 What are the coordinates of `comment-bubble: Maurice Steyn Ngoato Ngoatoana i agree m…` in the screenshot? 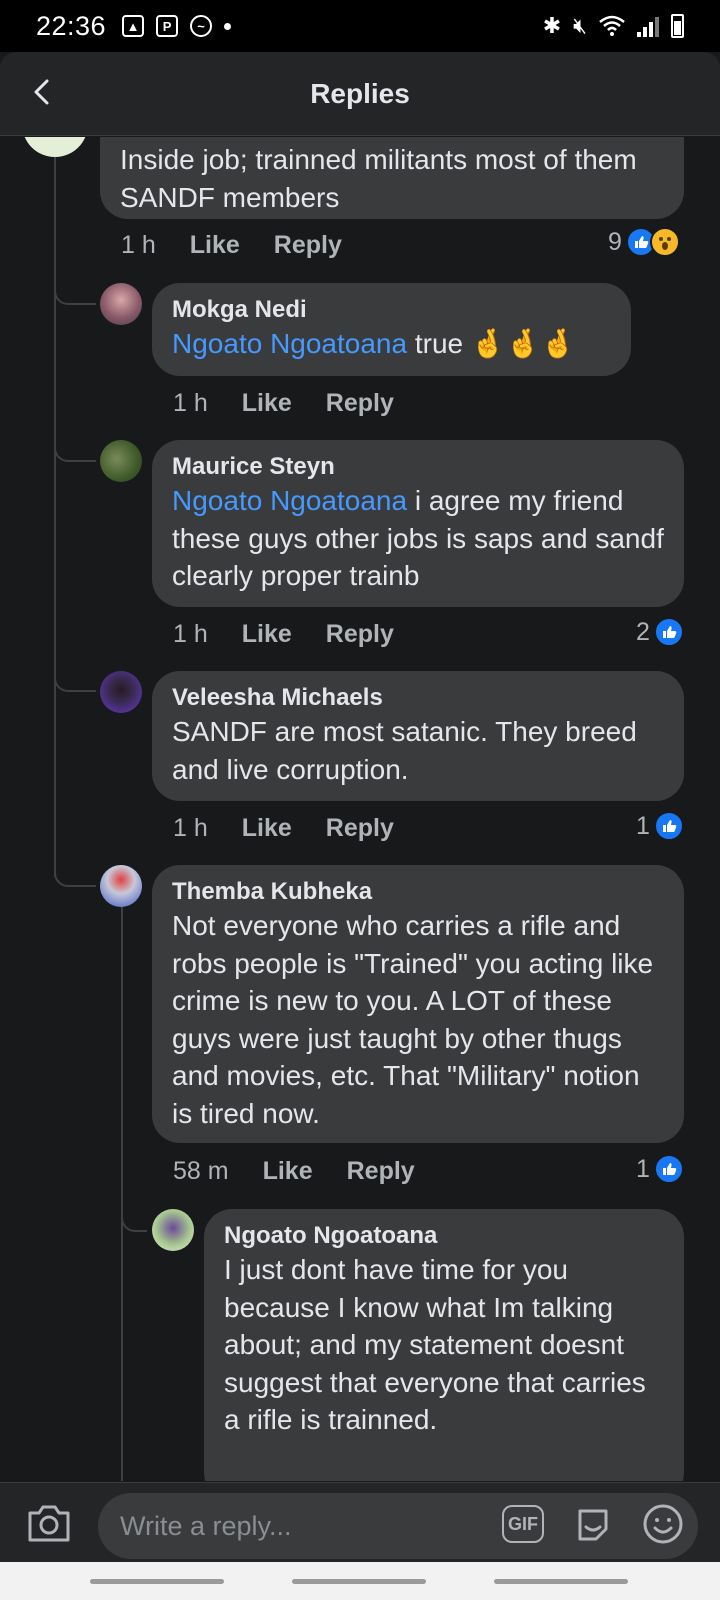 It's located at (418, 523).